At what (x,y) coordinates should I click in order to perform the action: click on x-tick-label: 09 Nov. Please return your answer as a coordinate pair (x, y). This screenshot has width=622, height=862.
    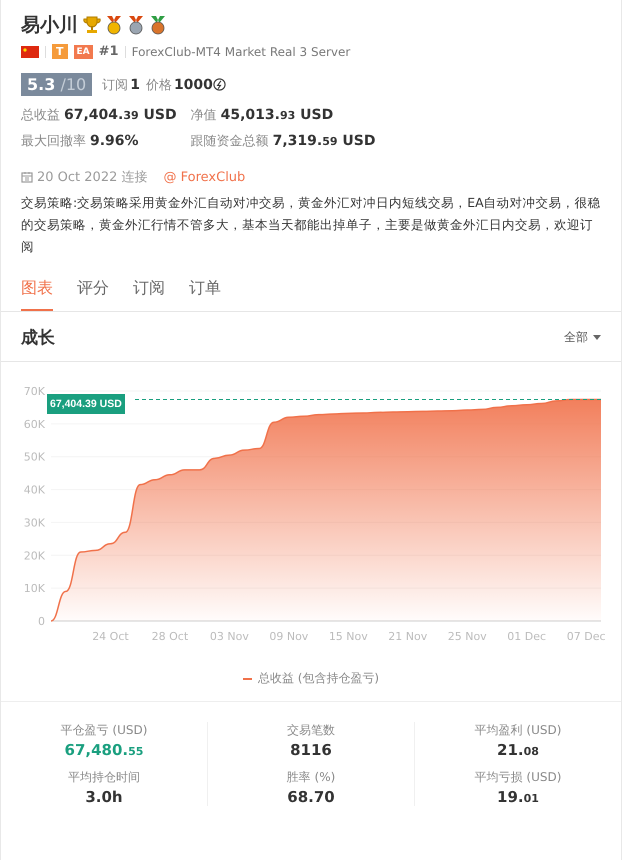
    Looking at the image, I should click on (288, 636).